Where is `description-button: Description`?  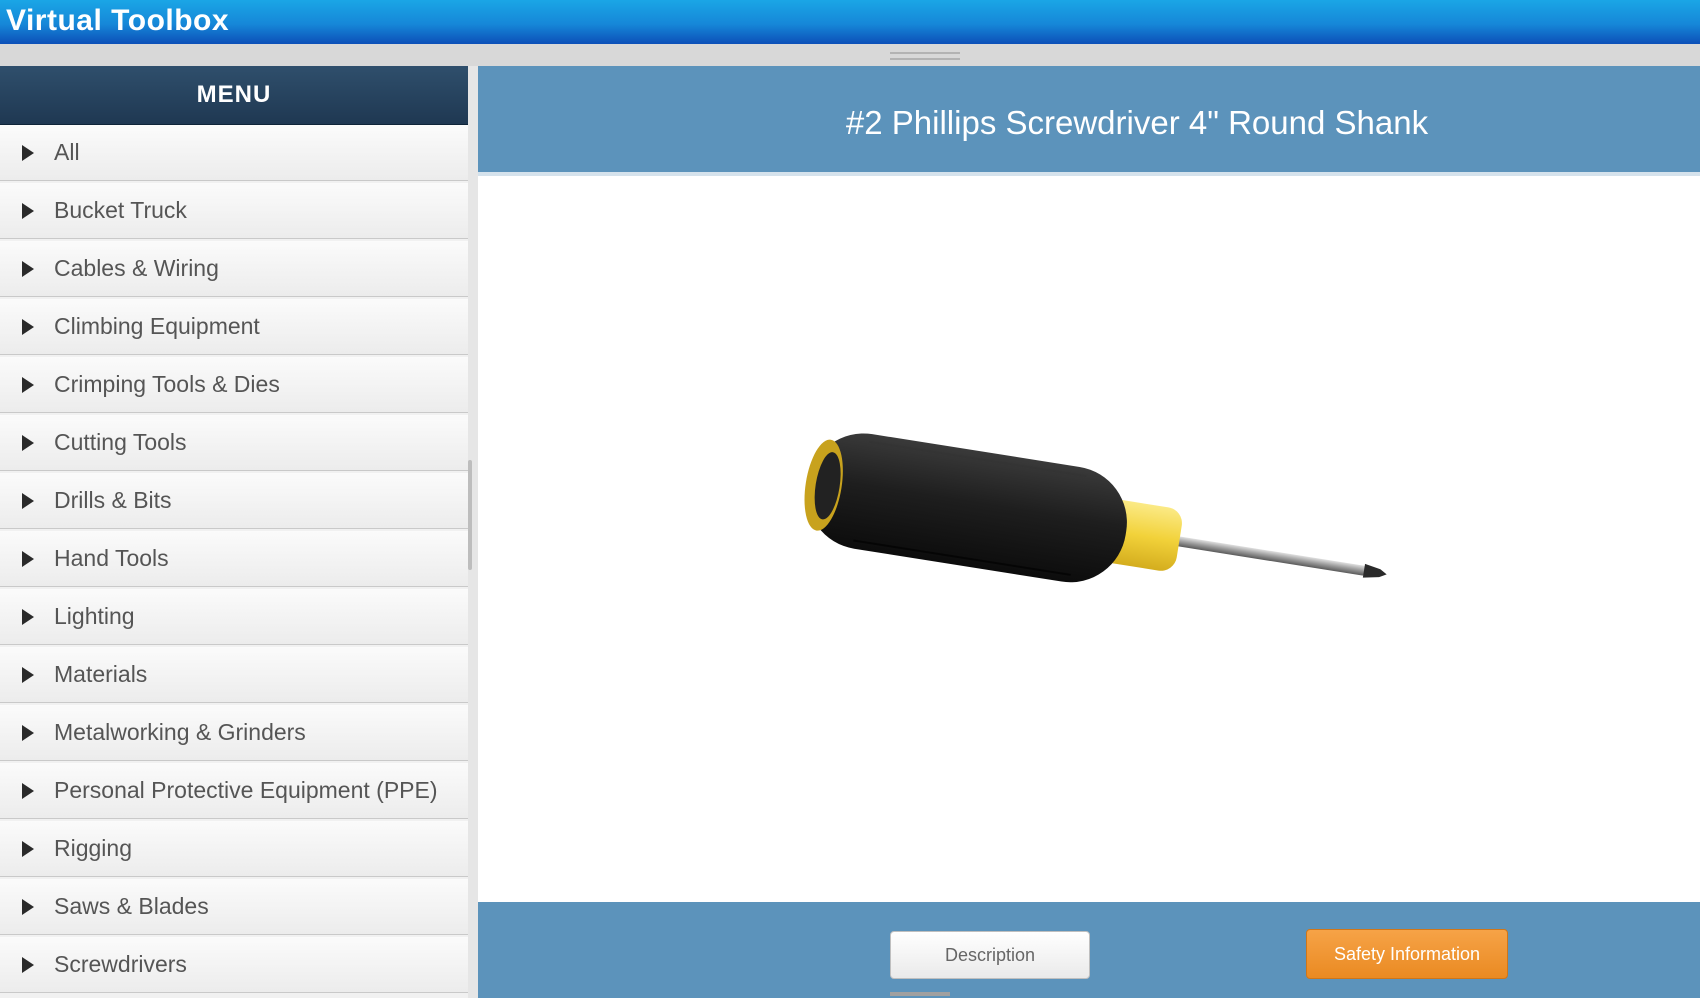
description-button: Description is located at coordinates (990, 955).